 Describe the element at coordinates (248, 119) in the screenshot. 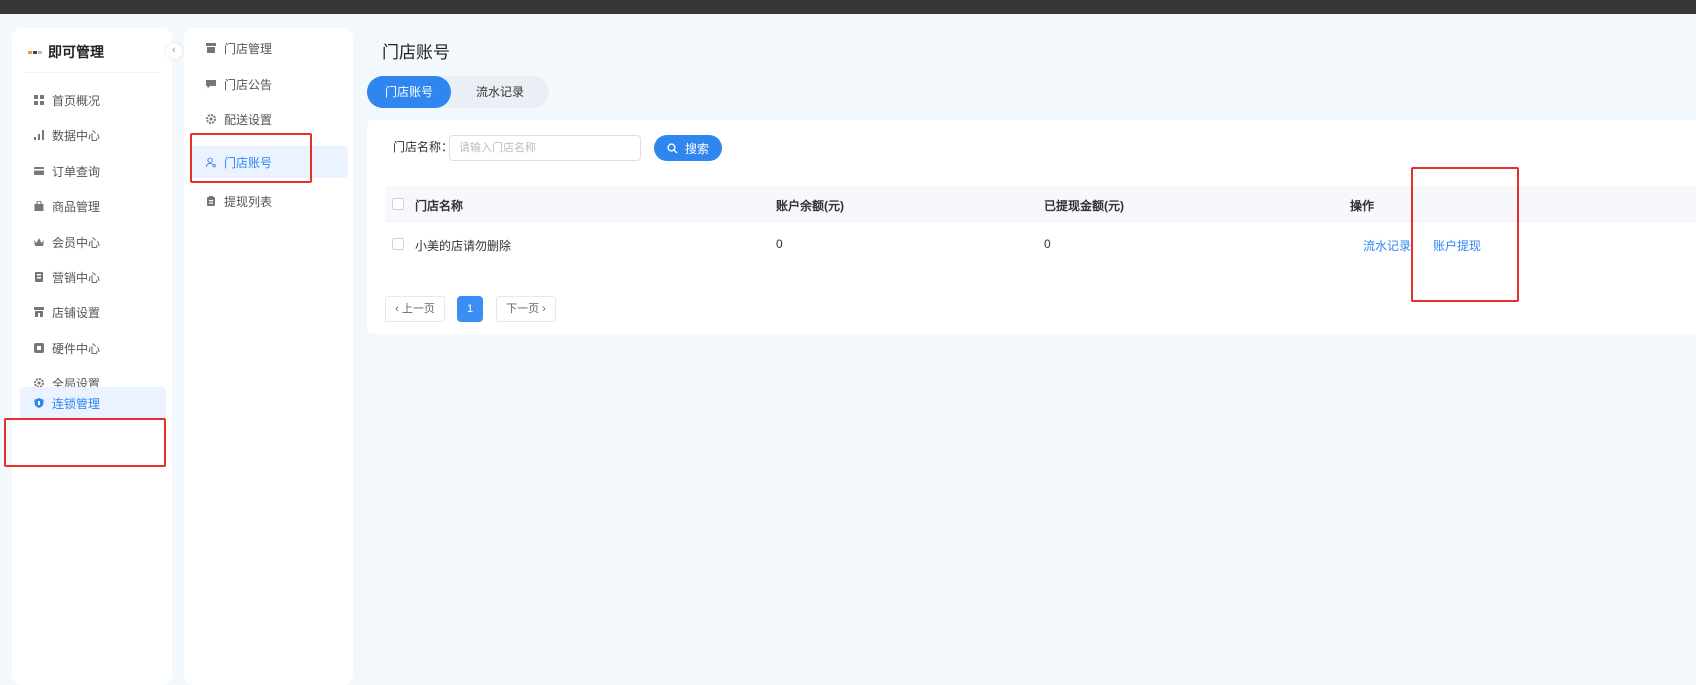

I see `subnav-item-label: 配送设置` at that location.